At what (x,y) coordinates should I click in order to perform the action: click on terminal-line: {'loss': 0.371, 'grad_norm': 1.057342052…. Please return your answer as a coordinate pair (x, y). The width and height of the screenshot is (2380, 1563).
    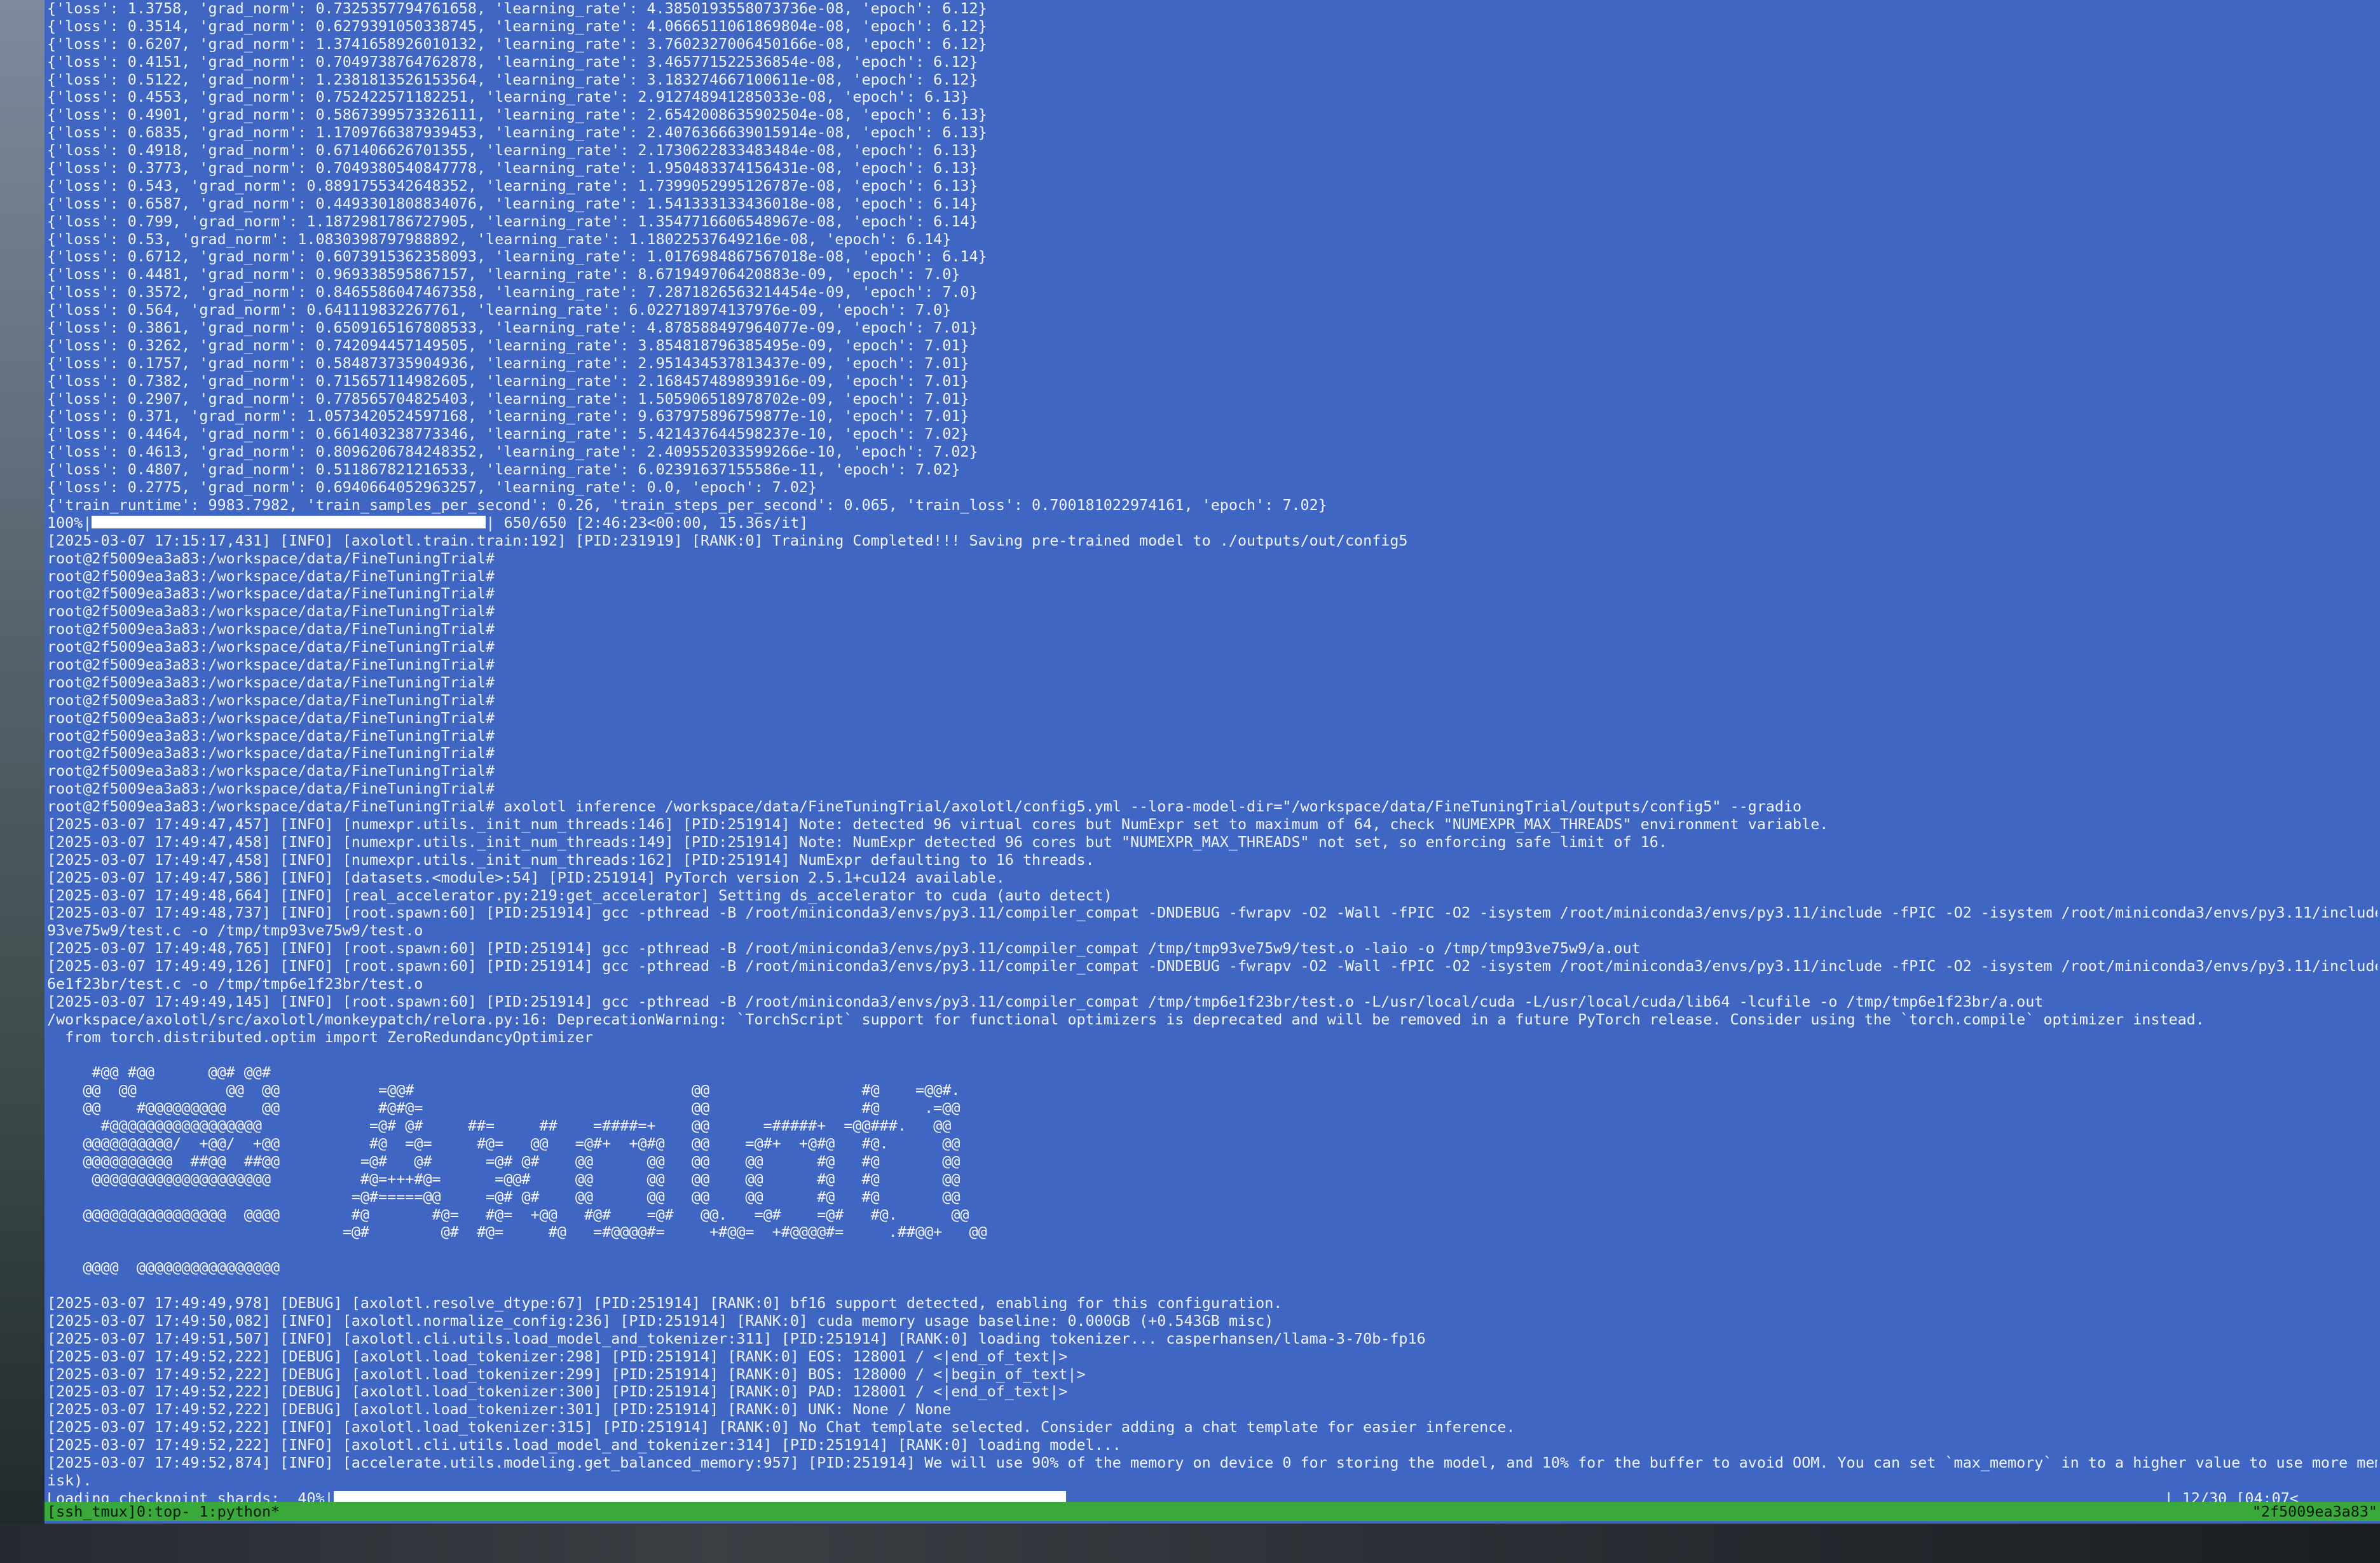
    Looking at the image, I should click on (508, 416).